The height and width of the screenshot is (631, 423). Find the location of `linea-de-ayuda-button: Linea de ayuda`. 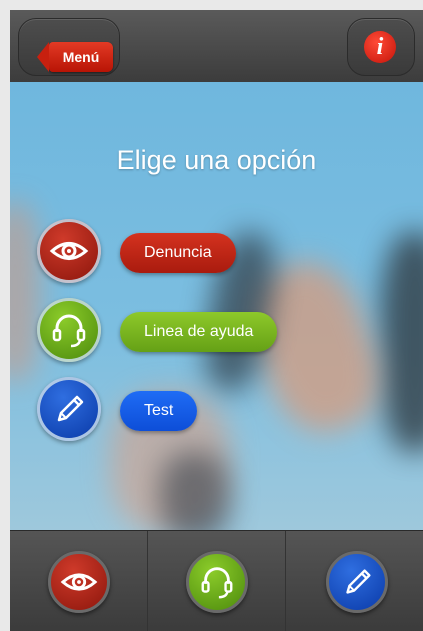

linea-de-ayuda-button: Linea de ayuda is located at coordinates (199, 332).